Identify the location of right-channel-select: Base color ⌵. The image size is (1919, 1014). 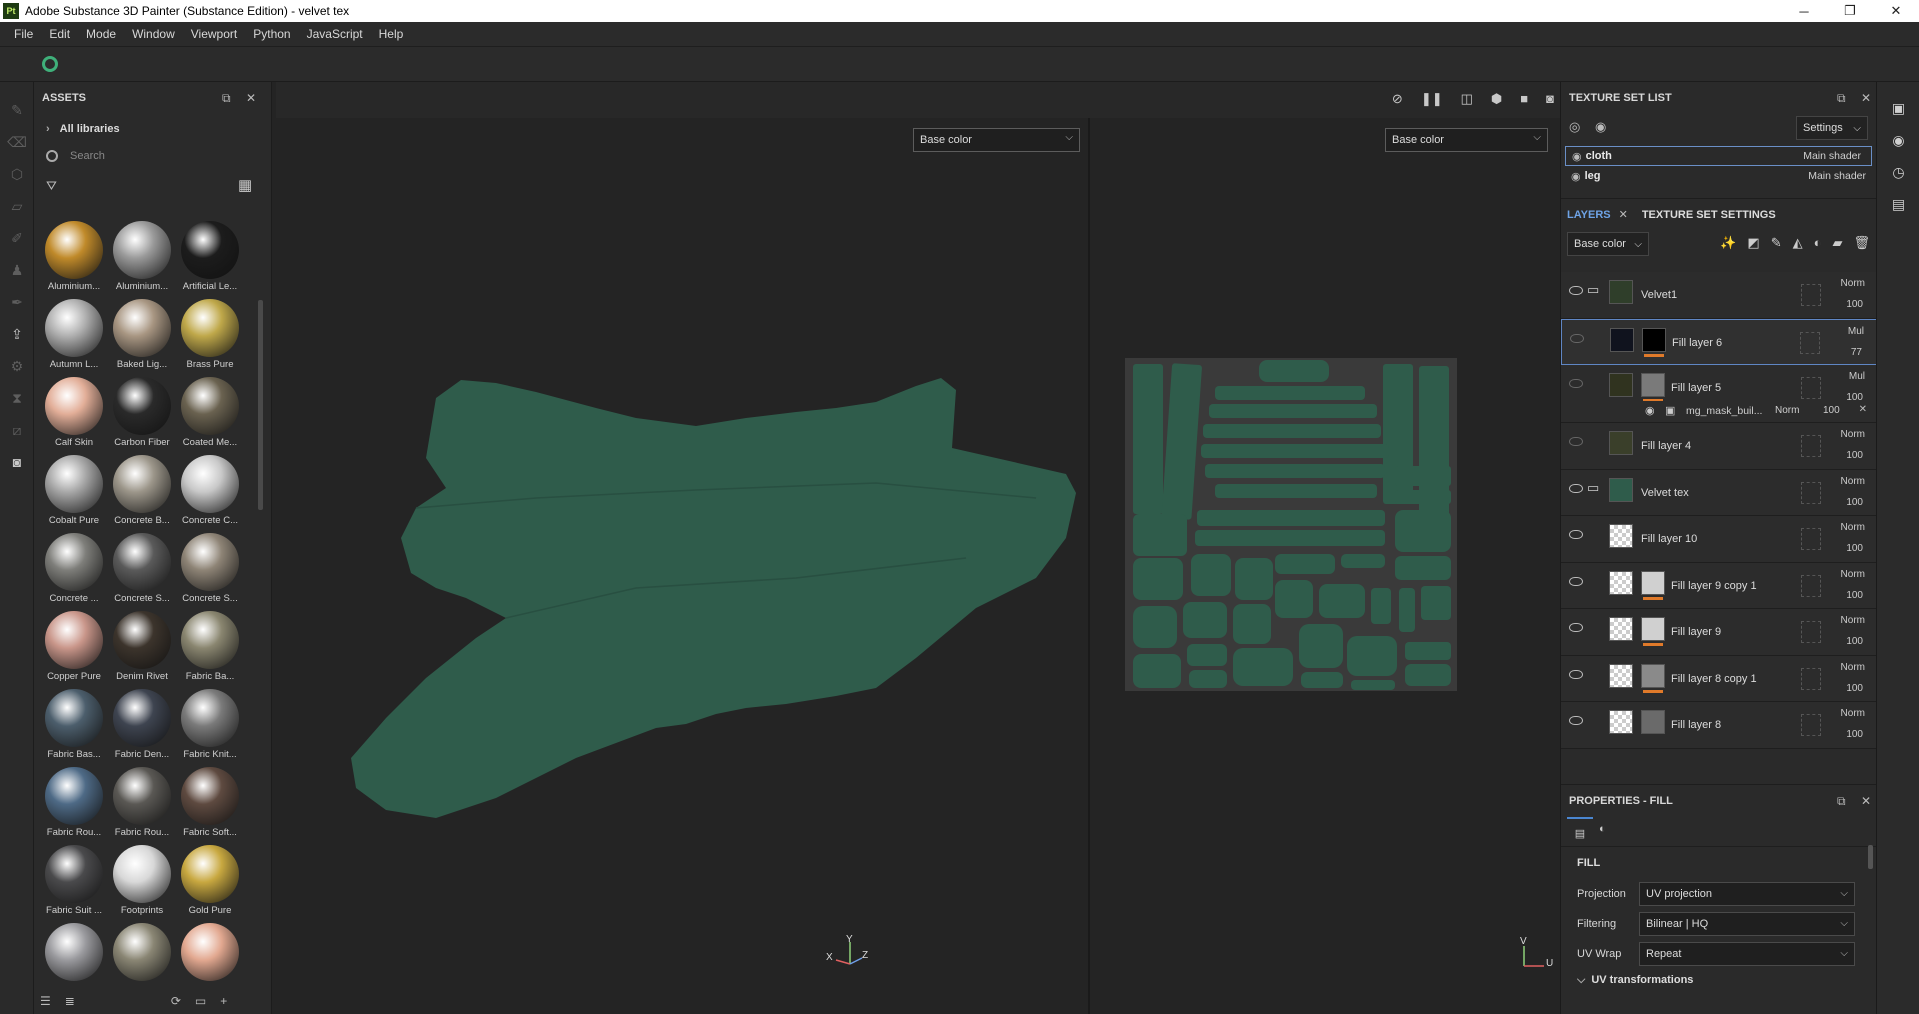
(1466, 140).